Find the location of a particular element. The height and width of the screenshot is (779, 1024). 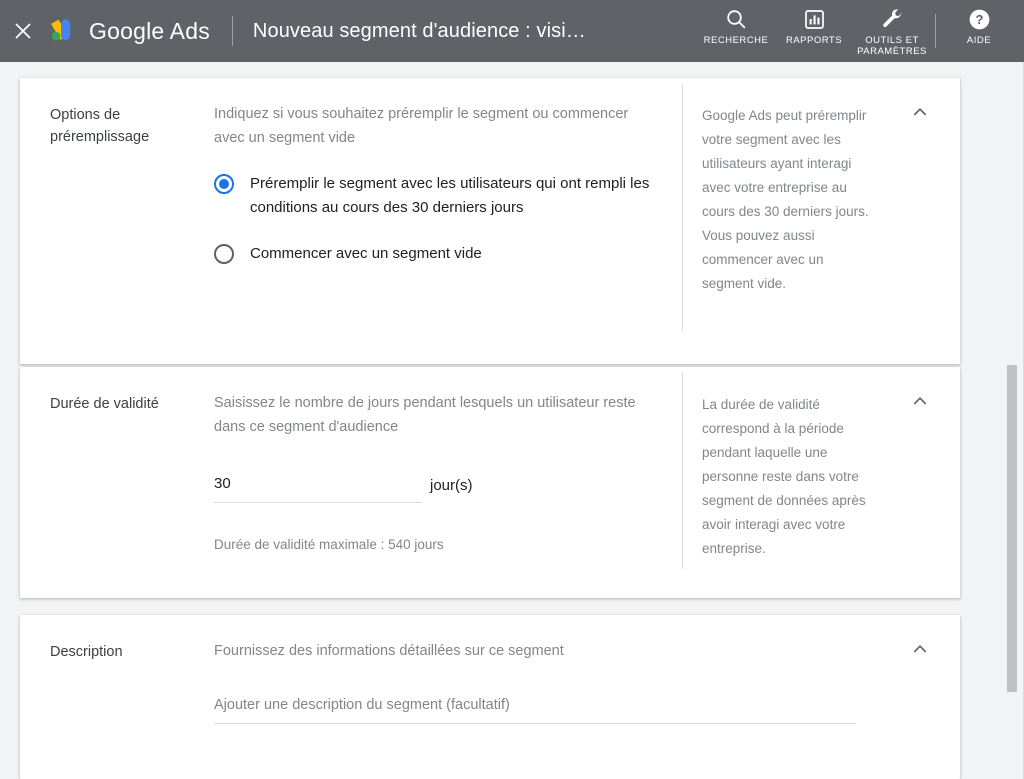

prefill-section-title: Options de préremplissage is located at coordinates (100, 126).